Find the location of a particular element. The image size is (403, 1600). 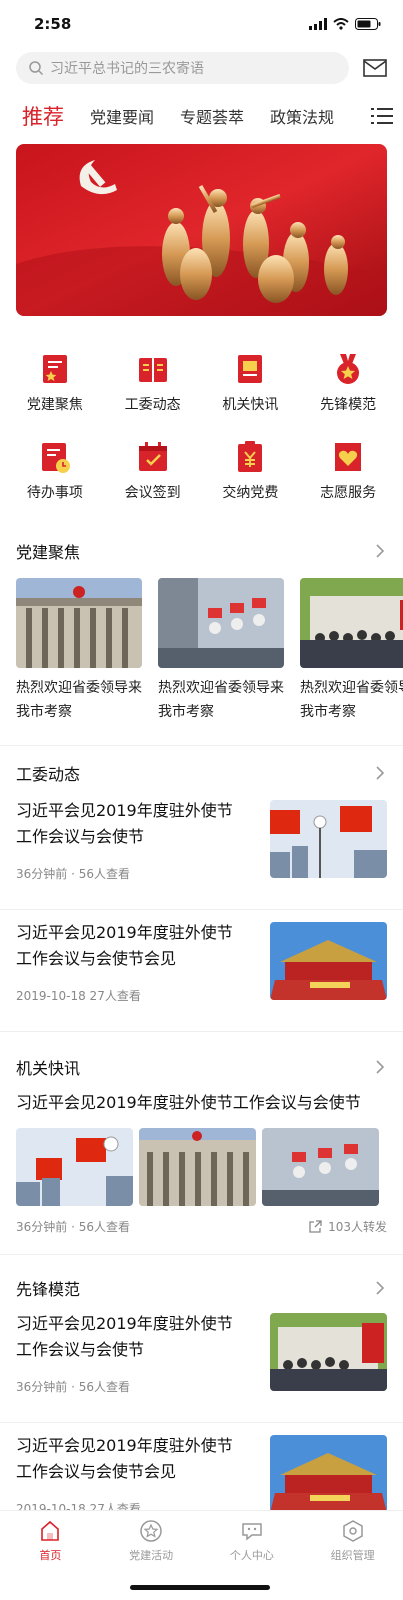

section-title: 机关快讯 is located at coordinates (48, 1068).